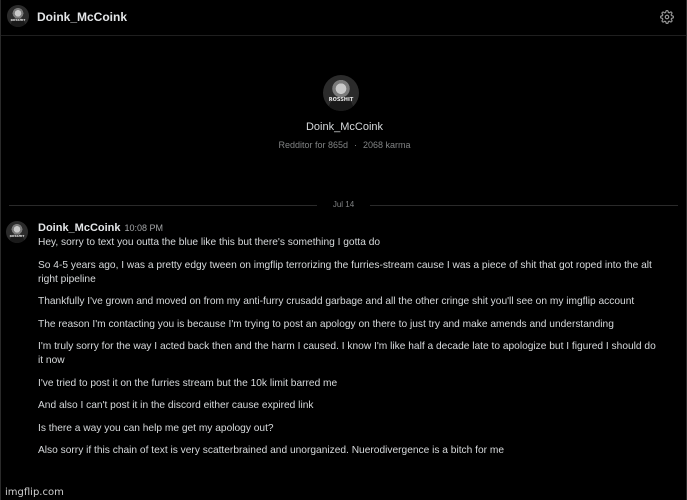  Describe the element at coordinates (343, 18) in the screenshot. I see `chat-header: ROSSHIT Doink_McCoink` at that location.